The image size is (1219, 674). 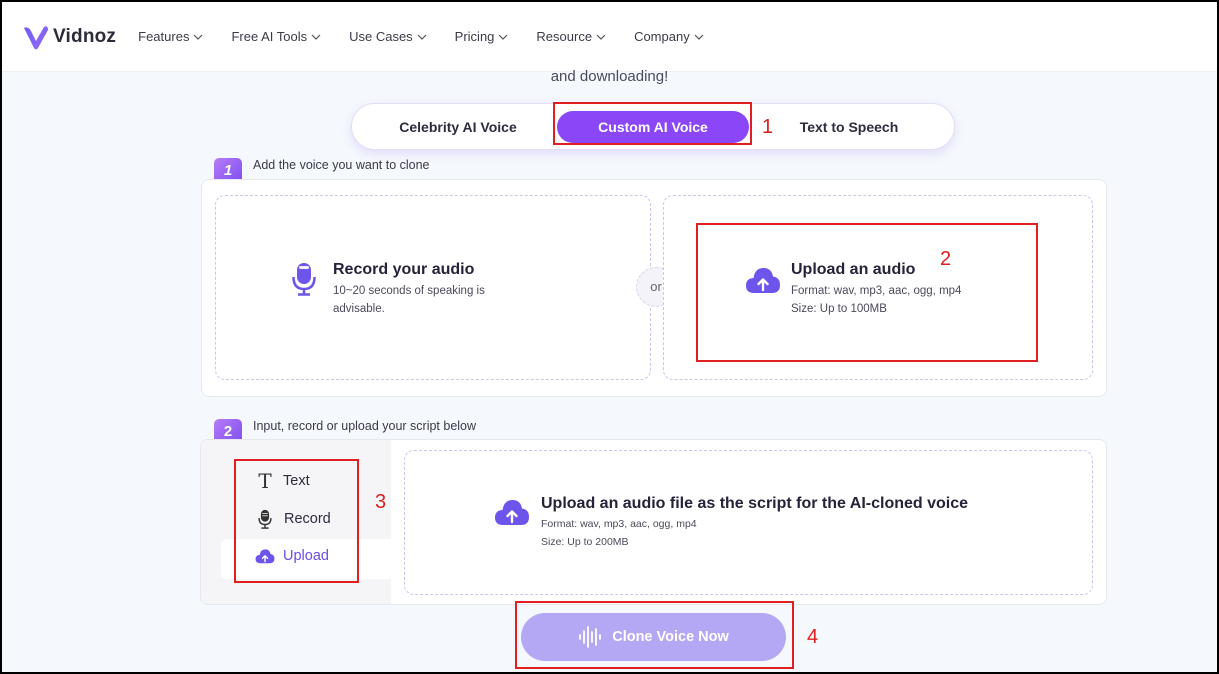 What do you see at coordinates (474, 36) in the screenshot?
I see `nav-label: Pricing` at bounding box center [474, 36].